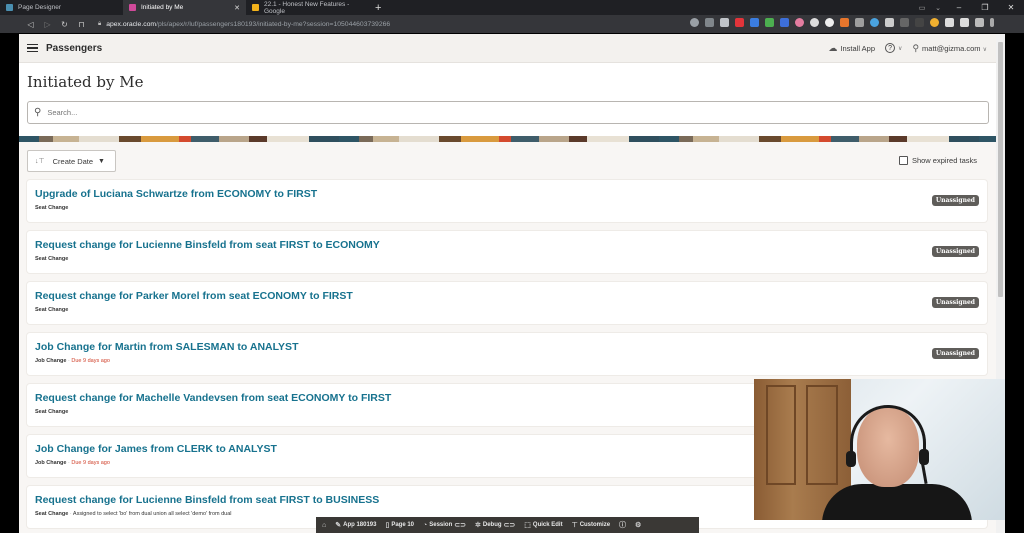 This screenshot has width=1024, height=533. I want to click on tab-google-slides: 22.1 - Honest New Features - Google, so click(307, 7).